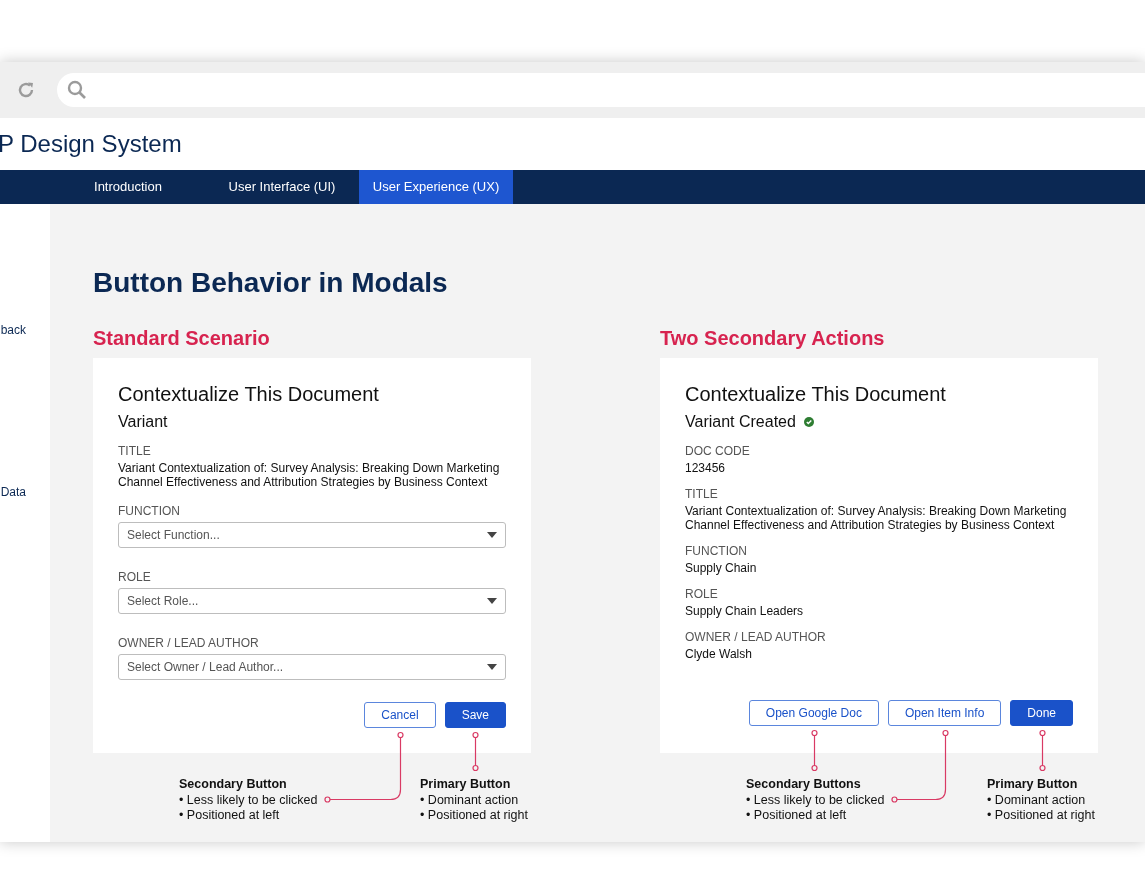 The height and width of the screenshot is (896, 1145). What do you see at coordinates (128, 187) in the screenshot?
I see `nav-tab: Introduction` at bounding box center [128, 187].